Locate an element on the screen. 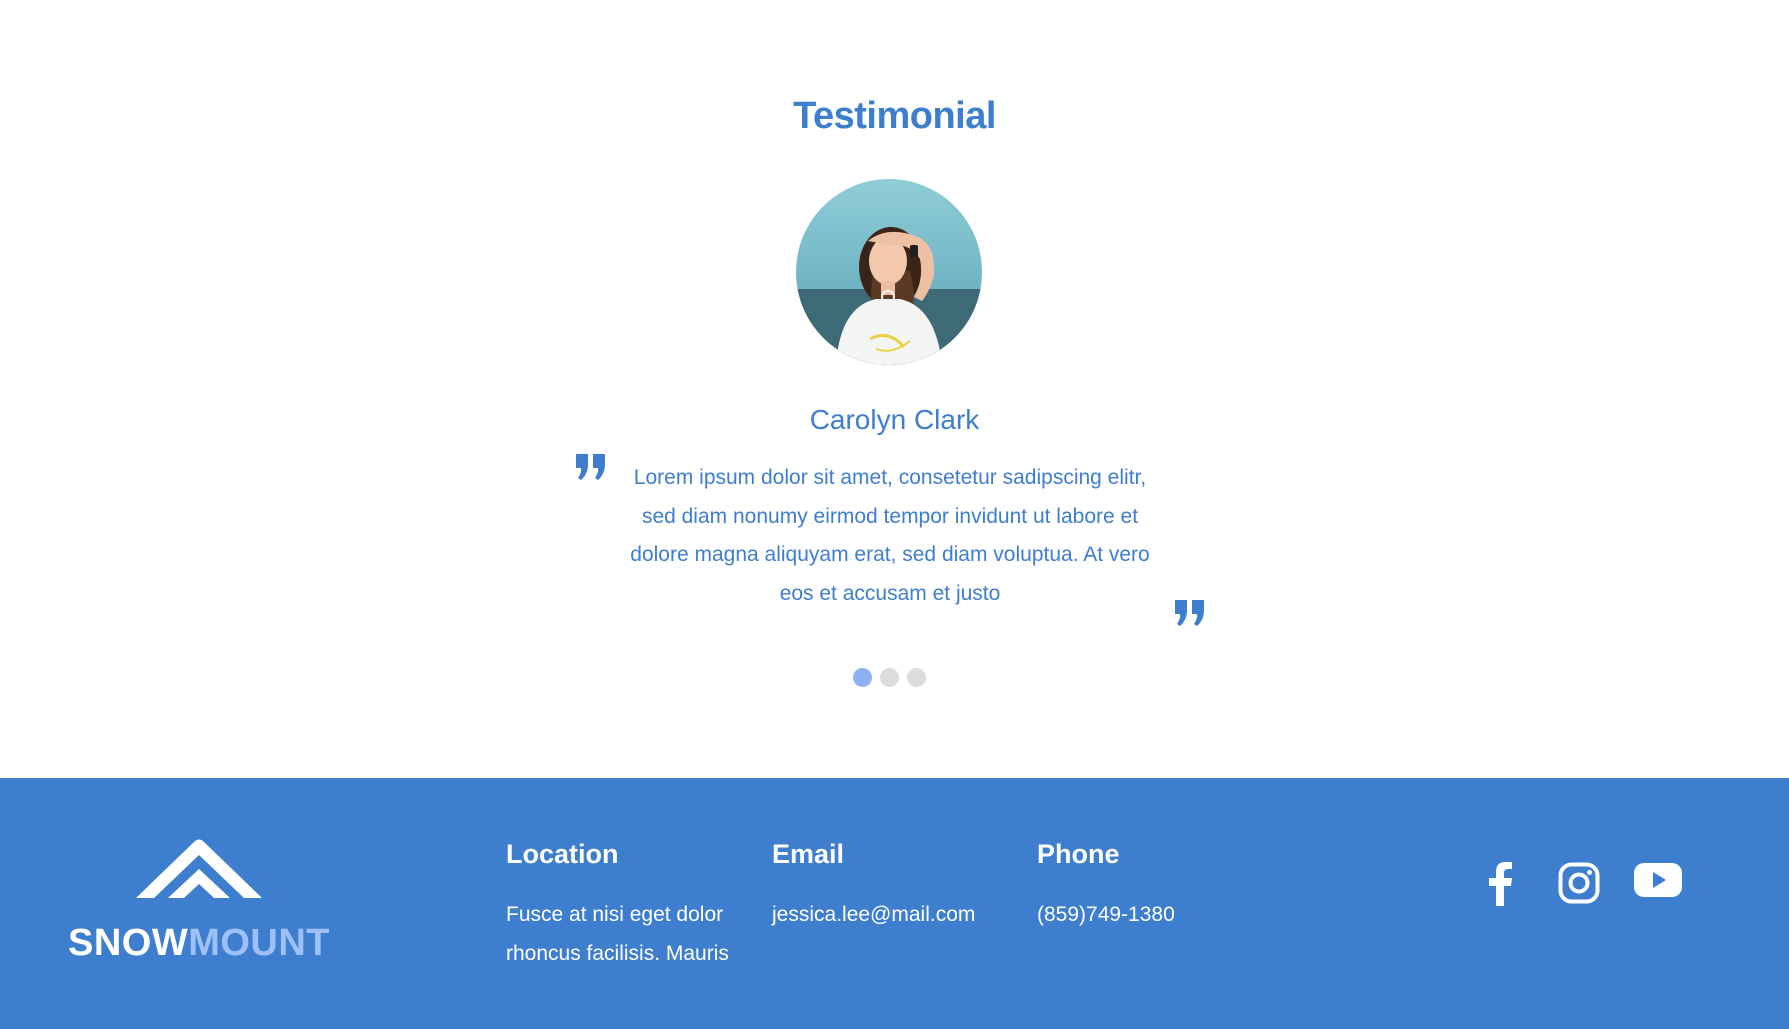 This screenshot has width=1789, height=1029. brand-name: SNOWMOUNT is located at coordinates (199, 943).